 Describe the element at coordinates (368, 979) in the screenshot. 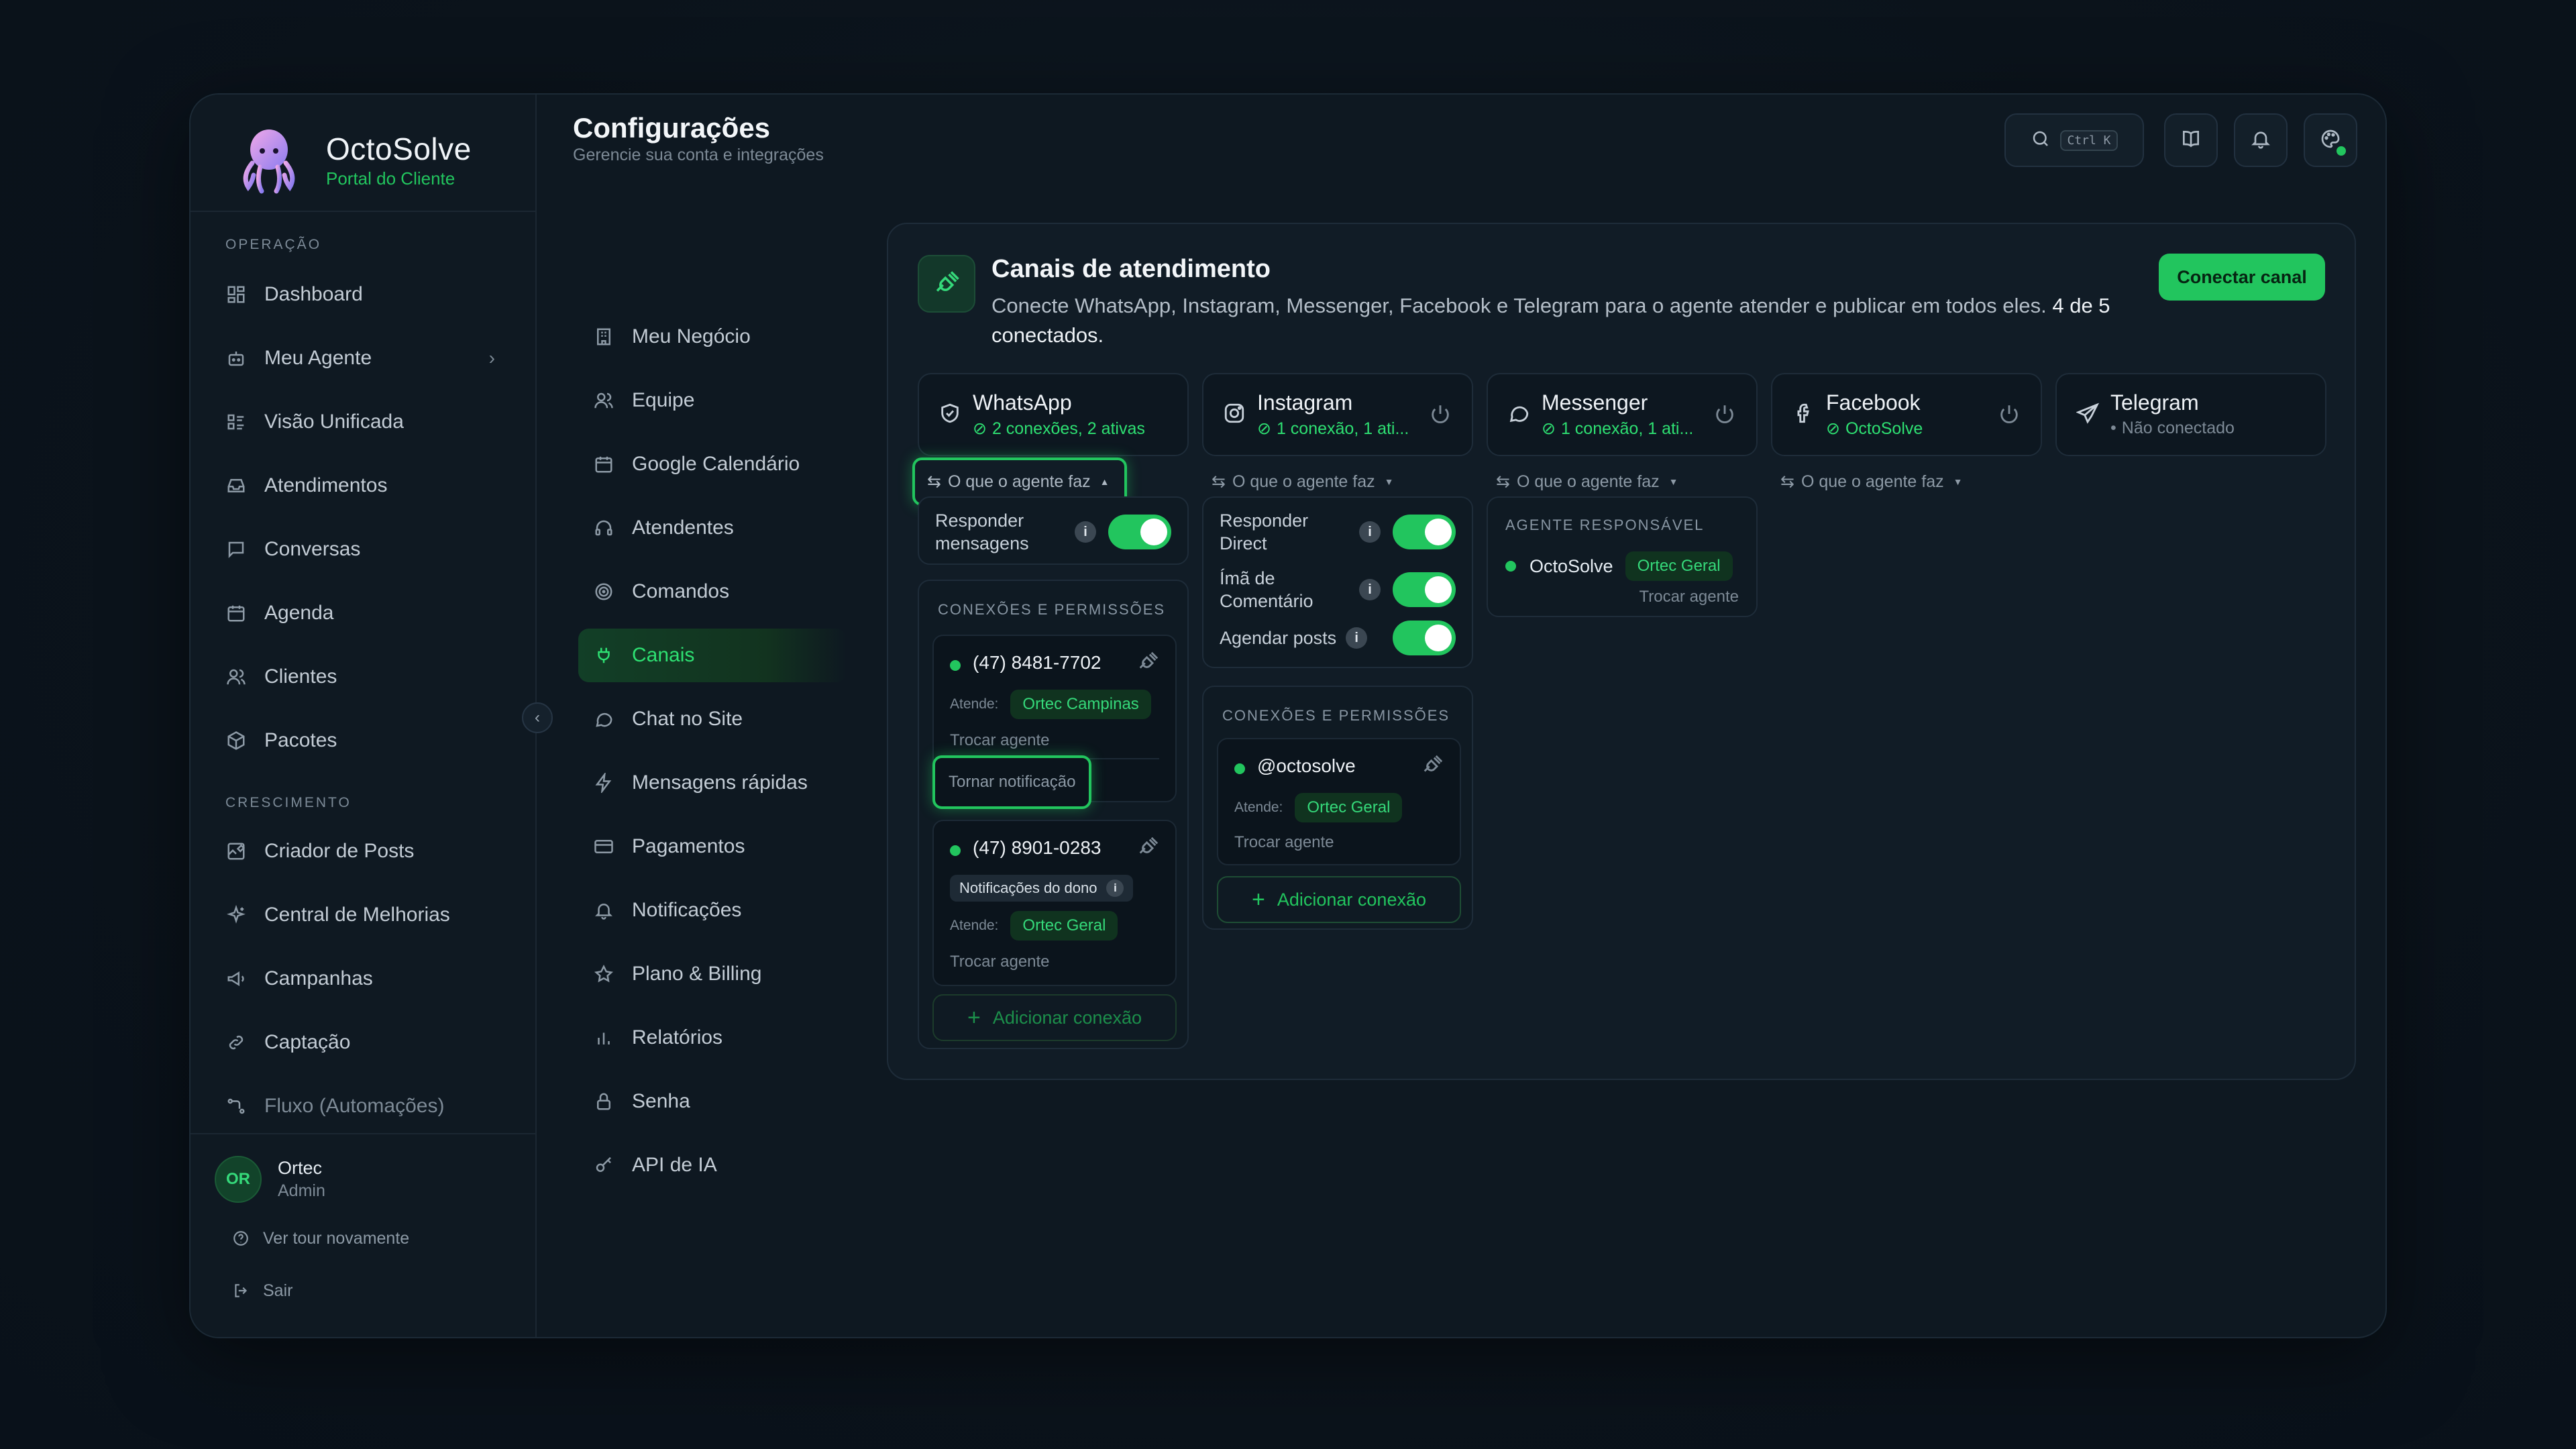

I see `sidebar-item-campanhas: Campanhas` at that location.